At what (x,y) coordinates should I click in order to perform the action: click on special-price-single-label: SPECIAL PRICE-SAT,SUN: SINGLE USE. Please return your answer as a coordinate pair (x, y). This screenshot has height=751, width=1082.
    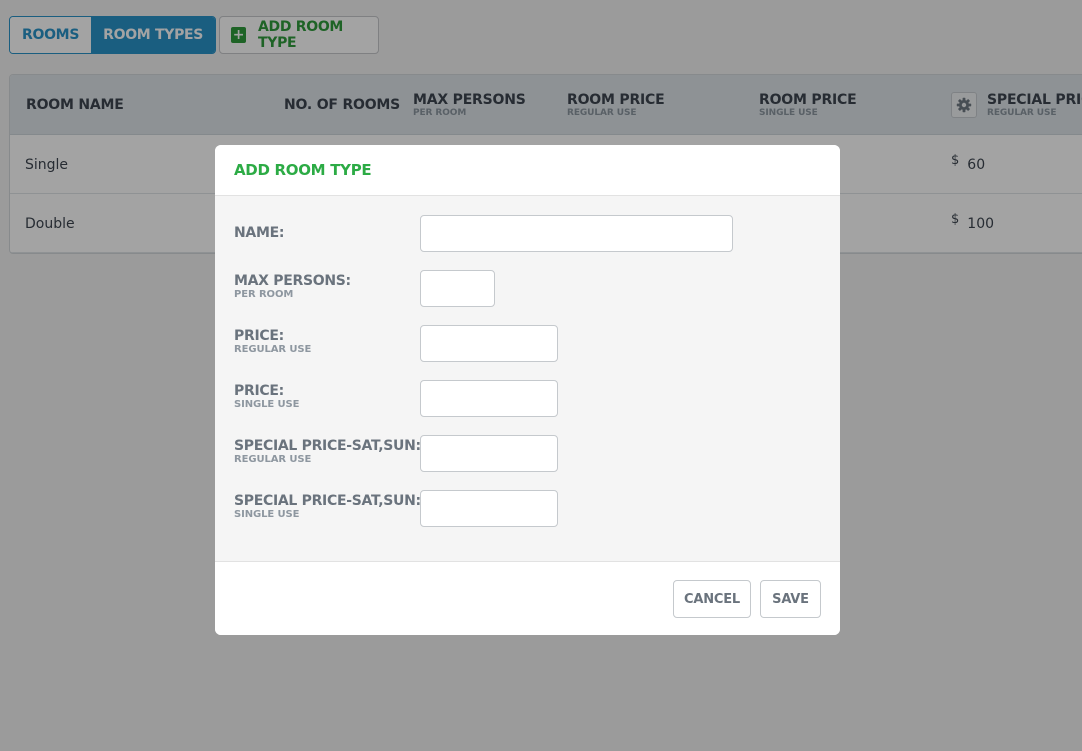
    Looking at the image, I should click on (327, 506).